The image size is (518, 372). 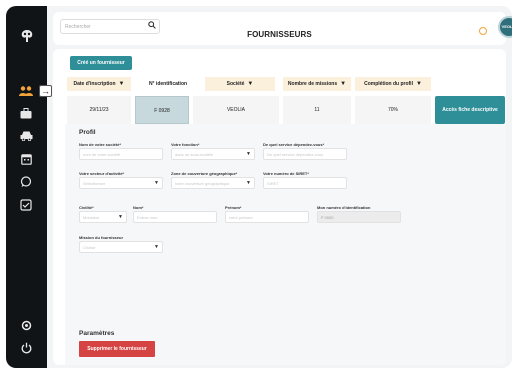 What do you see at coordinates (121, 247) in the screenshot?
I see `mission-select: Choisir ▼` at bounding box center [121, 247].